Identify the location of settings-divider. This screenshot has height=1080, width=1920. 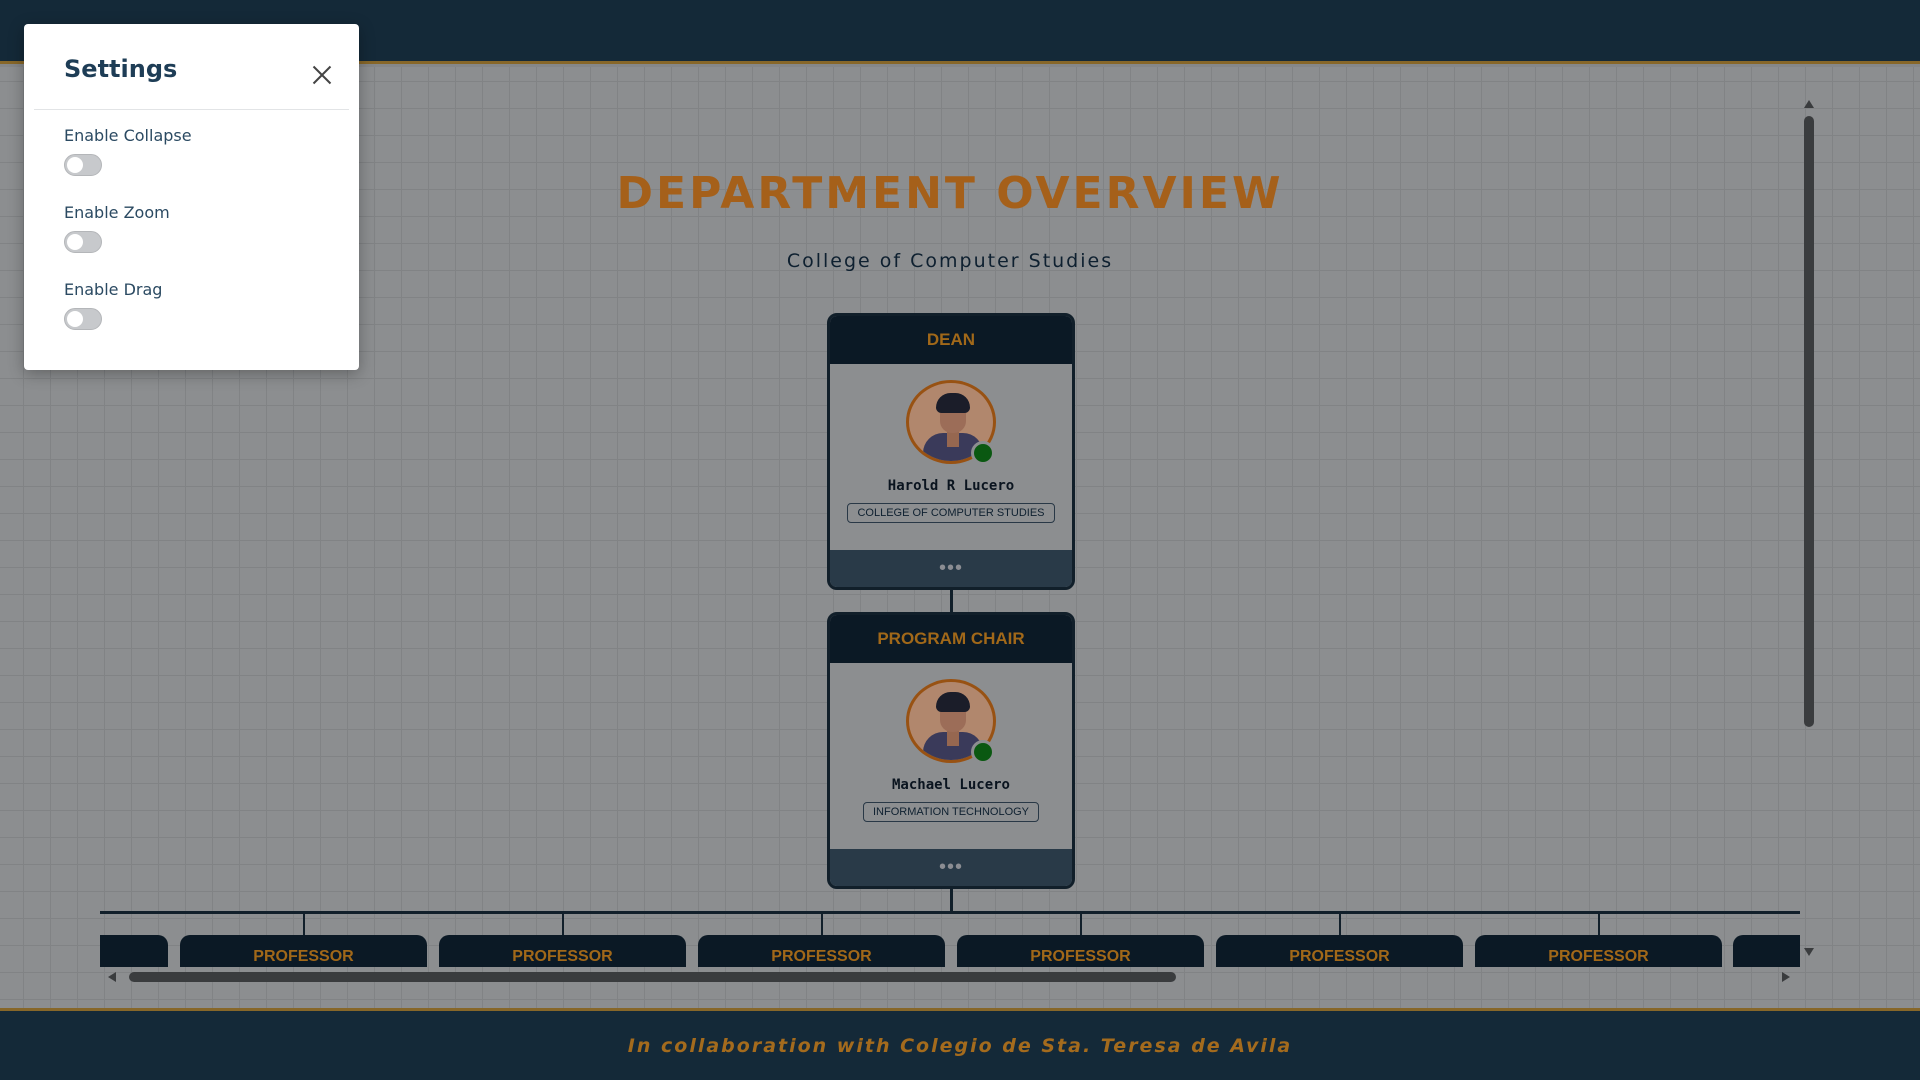
(191, 109).